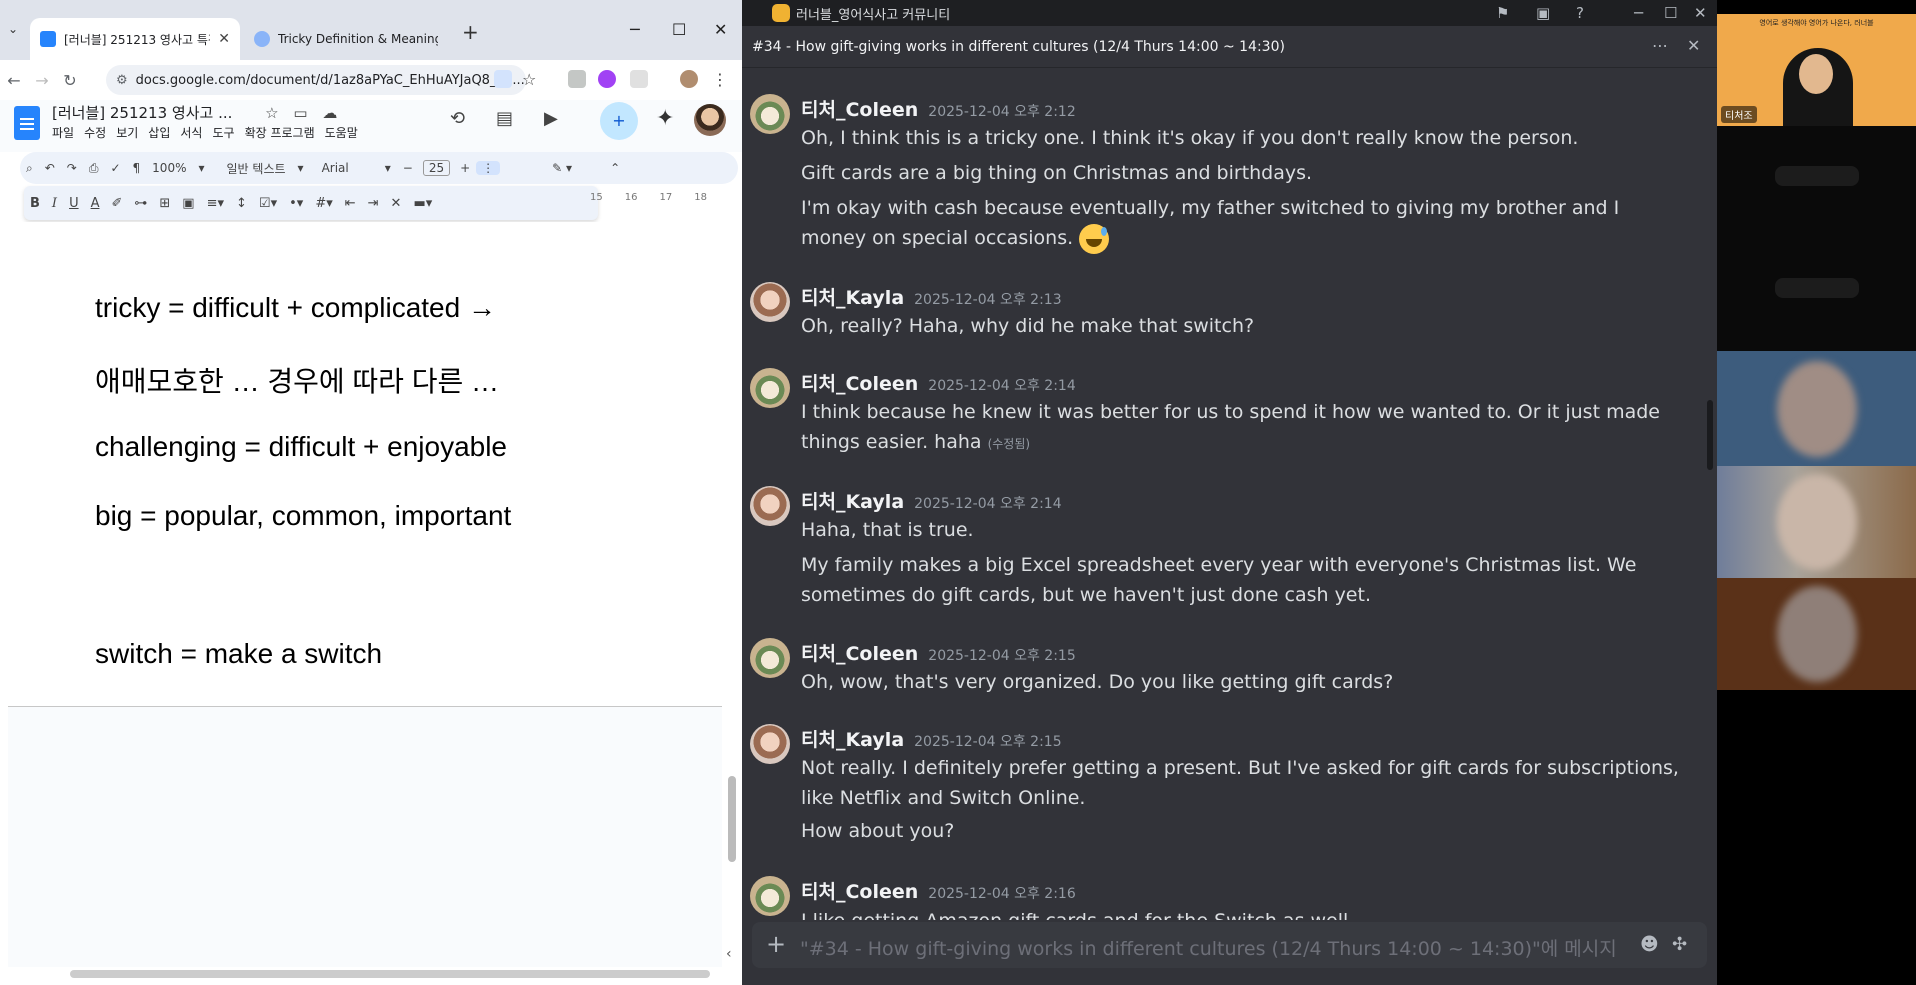 The width and height of the screenshot is (1916, 985). I want to click on author-name: 티처_Coleen 2025-12-04 오후 2:15, so click(938, 652).